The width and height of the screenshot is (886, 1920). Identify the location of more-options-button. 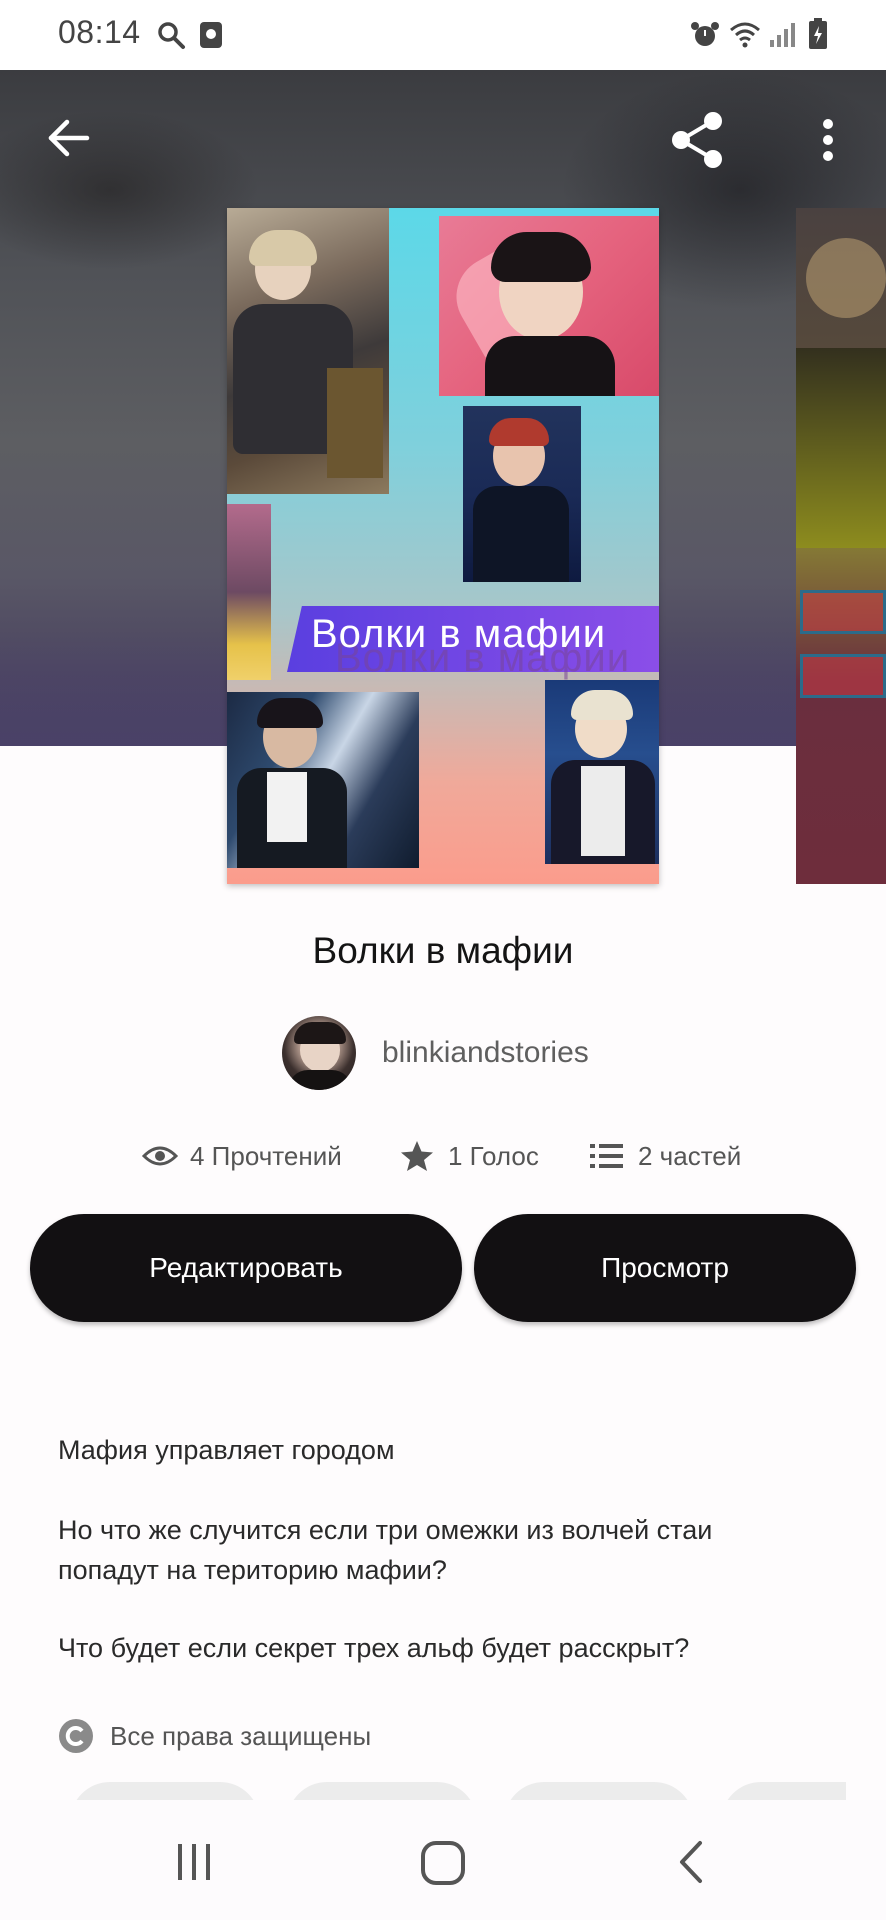
(828, 140).